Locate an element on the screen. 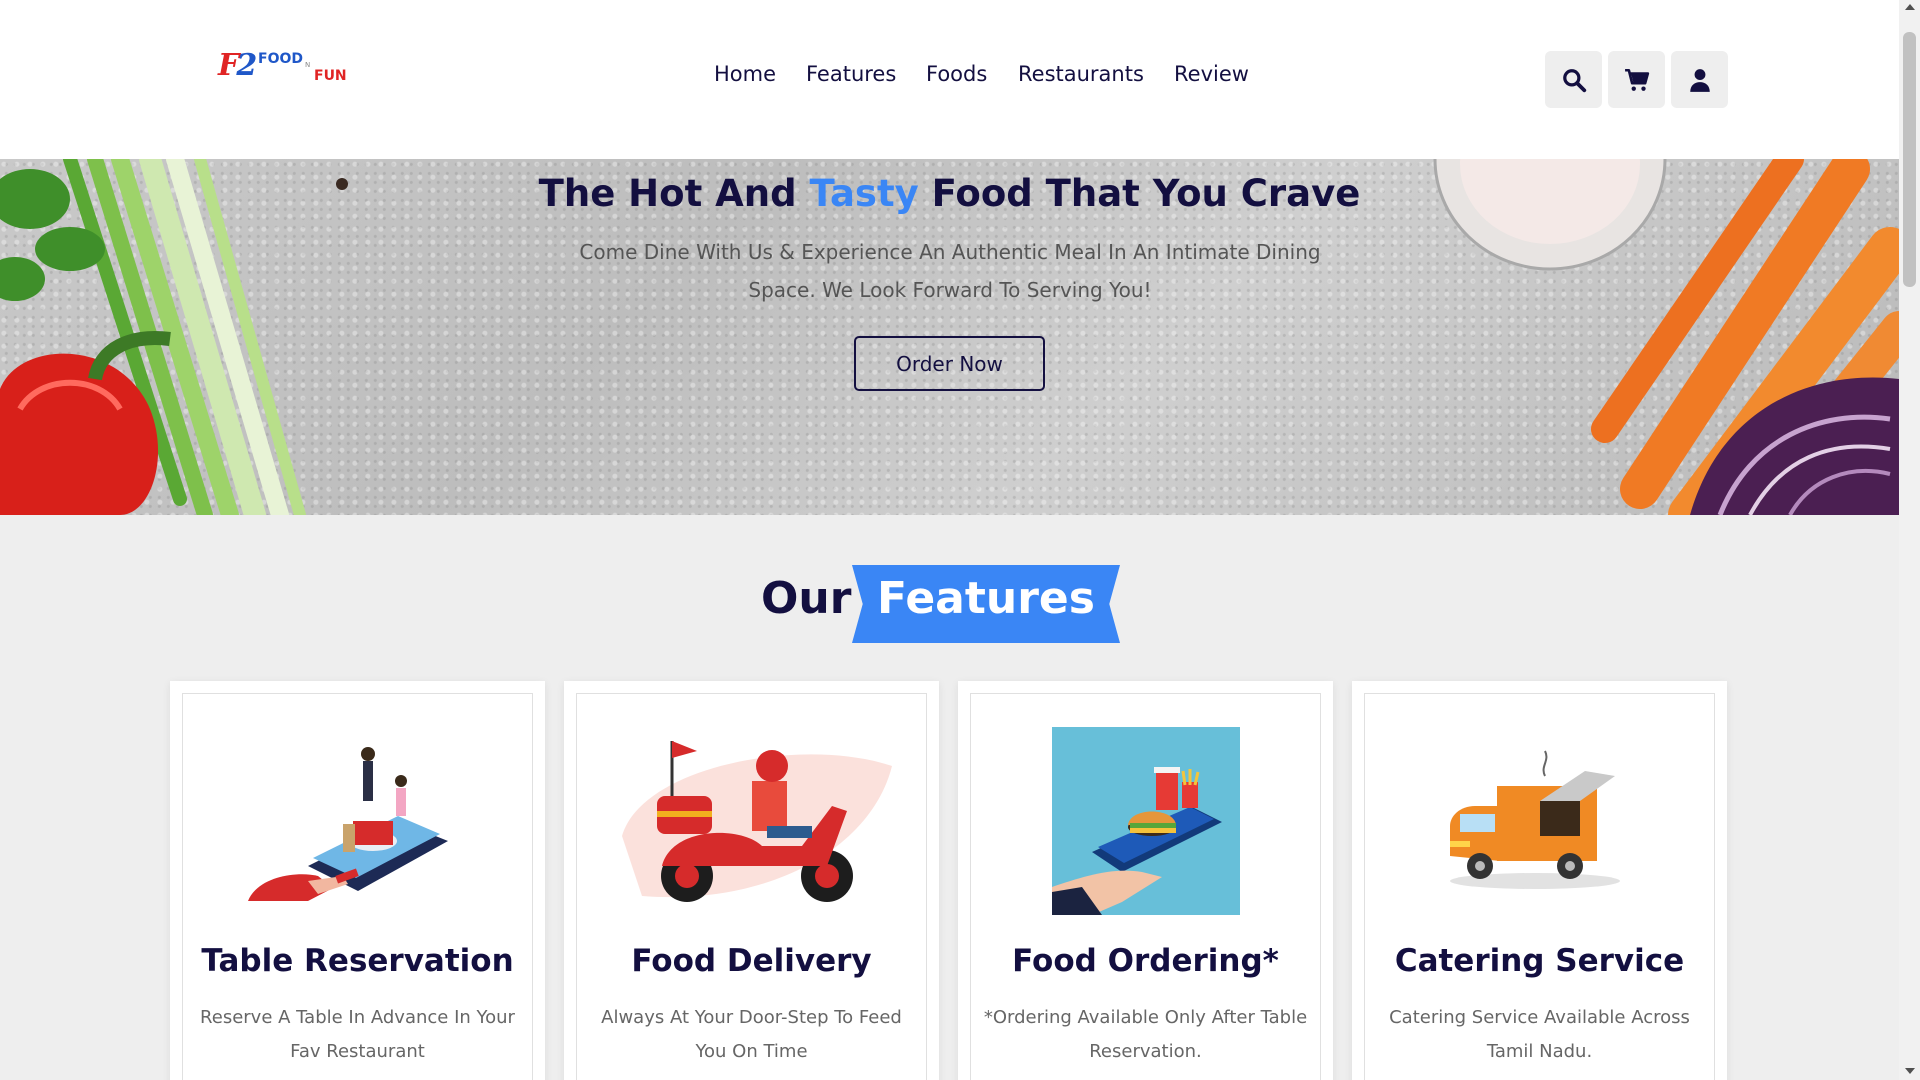 The width and height of the screenshot is (1920, 1080). nav-home: Home is located at coordinates (745, 74).